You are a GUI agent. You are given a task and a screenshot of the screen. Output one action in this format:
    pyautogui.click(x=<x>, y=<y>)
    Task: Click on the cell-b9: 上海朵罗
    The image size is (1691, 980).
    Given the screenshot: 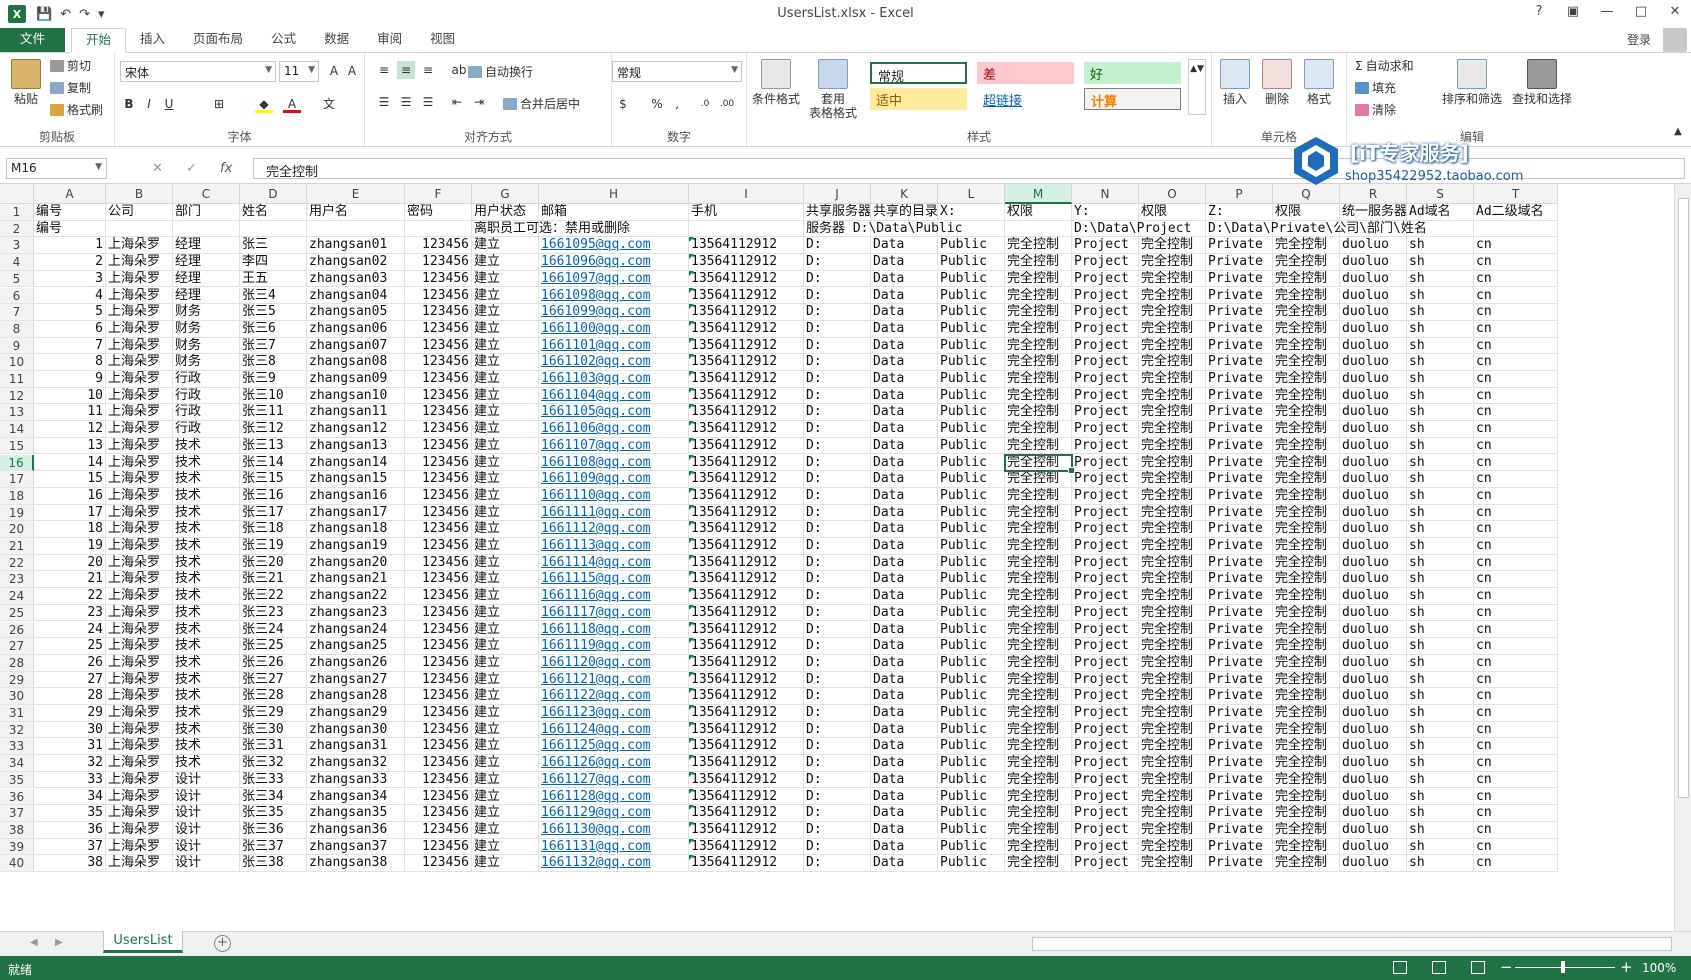 What is the action you would take?
    pyautogui.click(x=139, y=346)
    